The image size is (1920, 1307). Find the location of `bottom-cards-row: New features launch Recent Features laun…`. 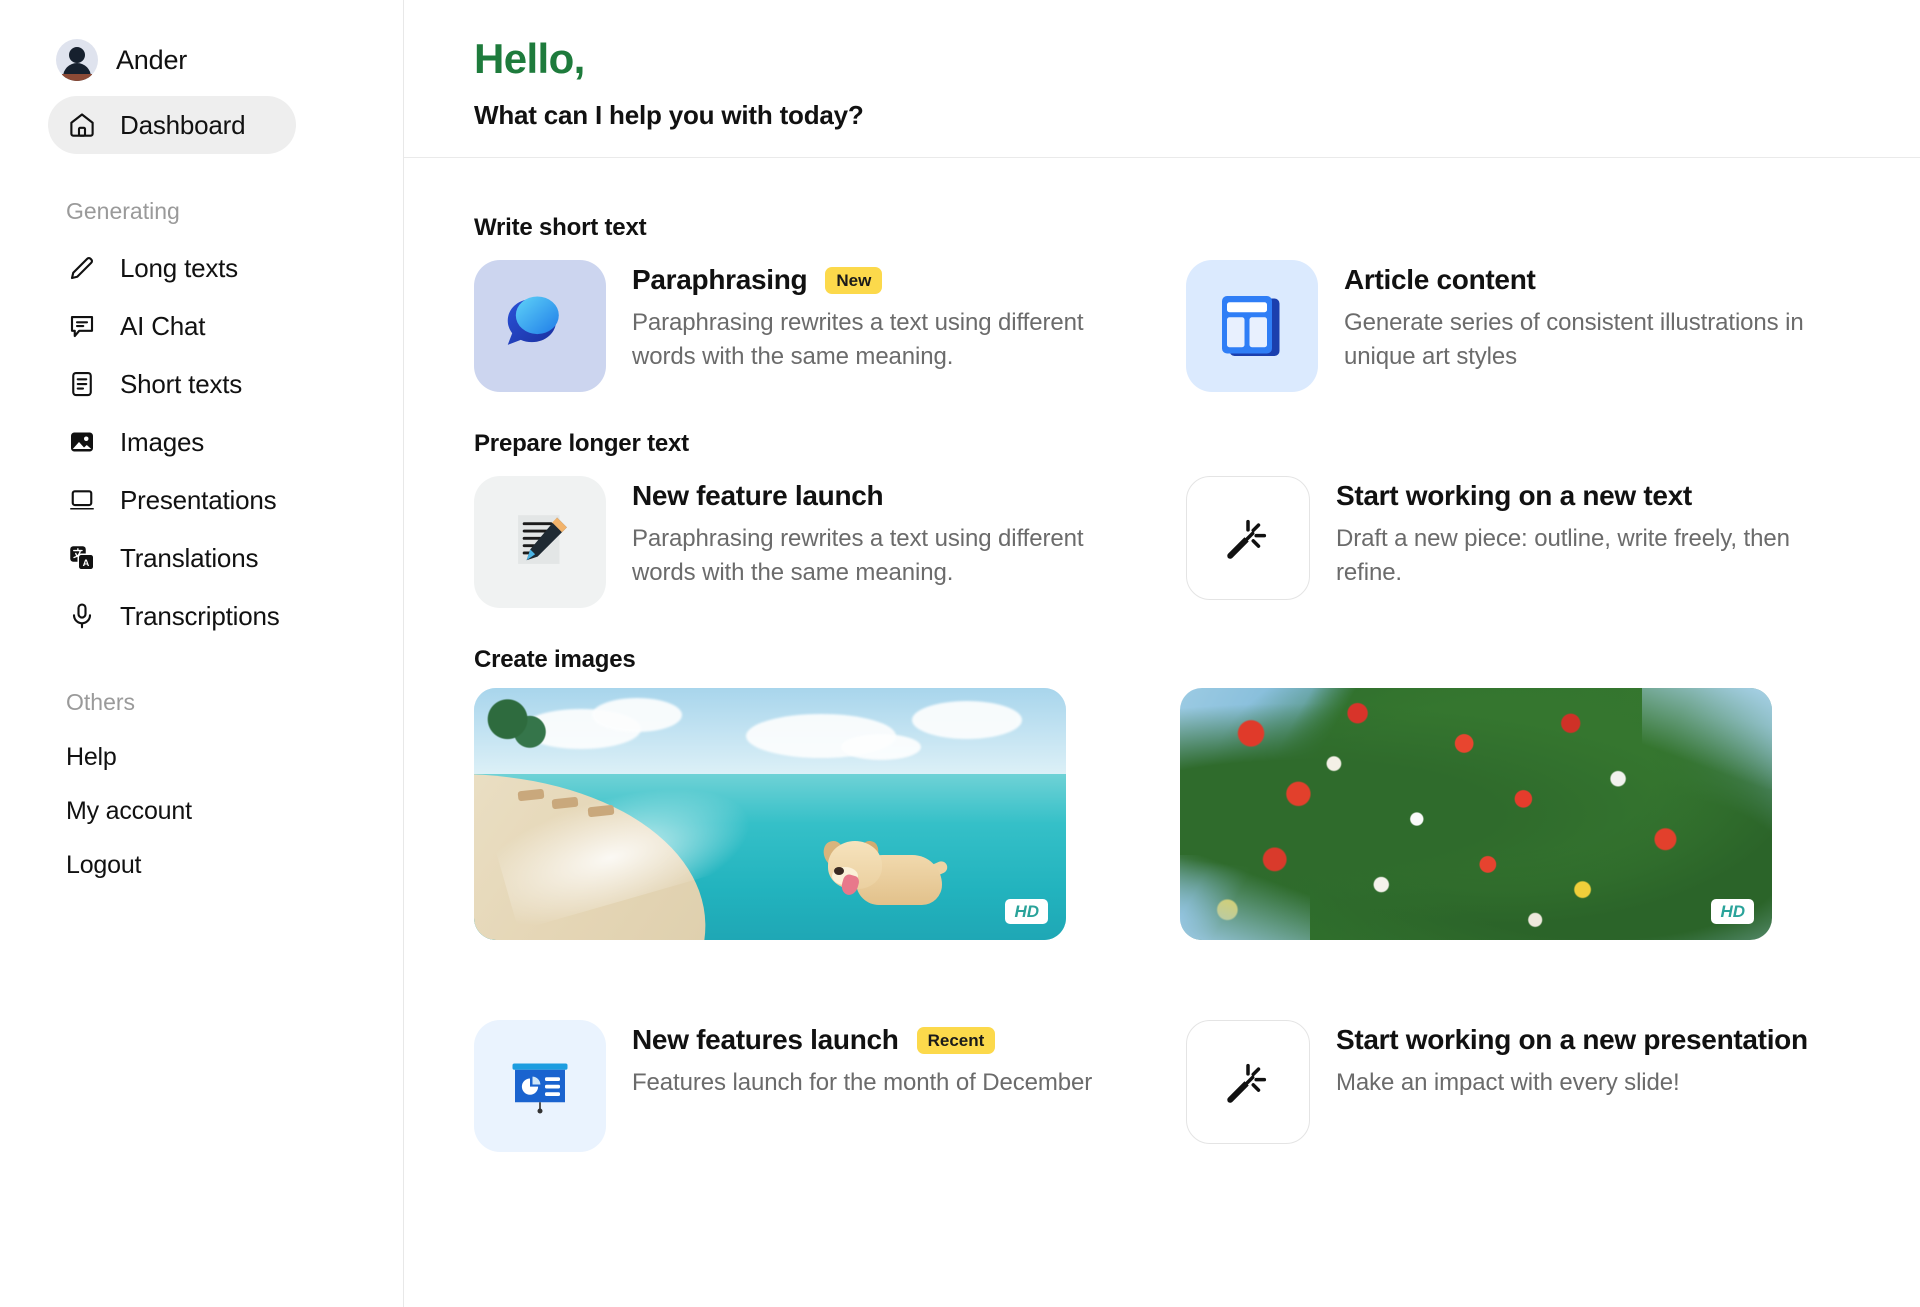

bottom-cards-row: New features launch Recent Features laun… is located at coordinates (1186, 1086).